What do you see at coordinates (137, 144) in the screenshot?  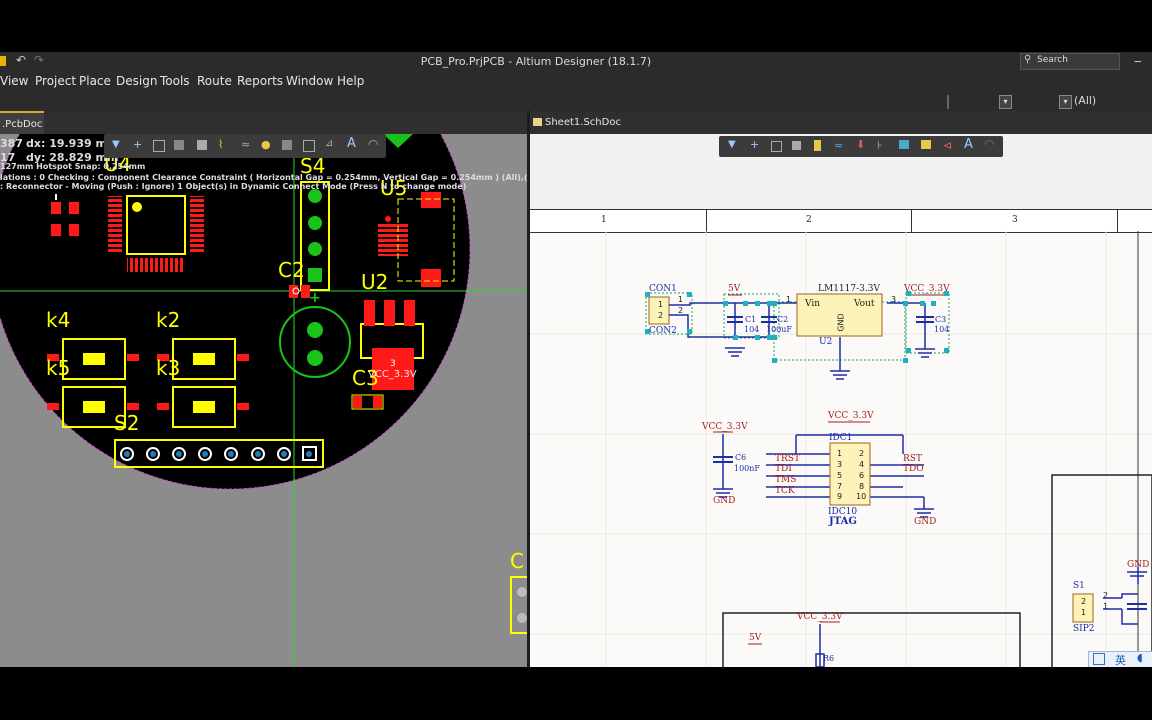 I see `add-icon: +` at bounding box center [137, 144].